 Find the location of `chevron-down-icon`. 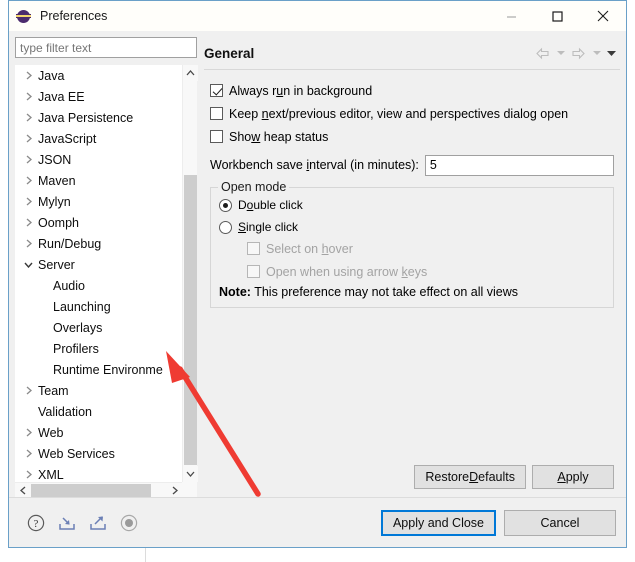

chevron-down-icon is located at coordinates (28, 265).